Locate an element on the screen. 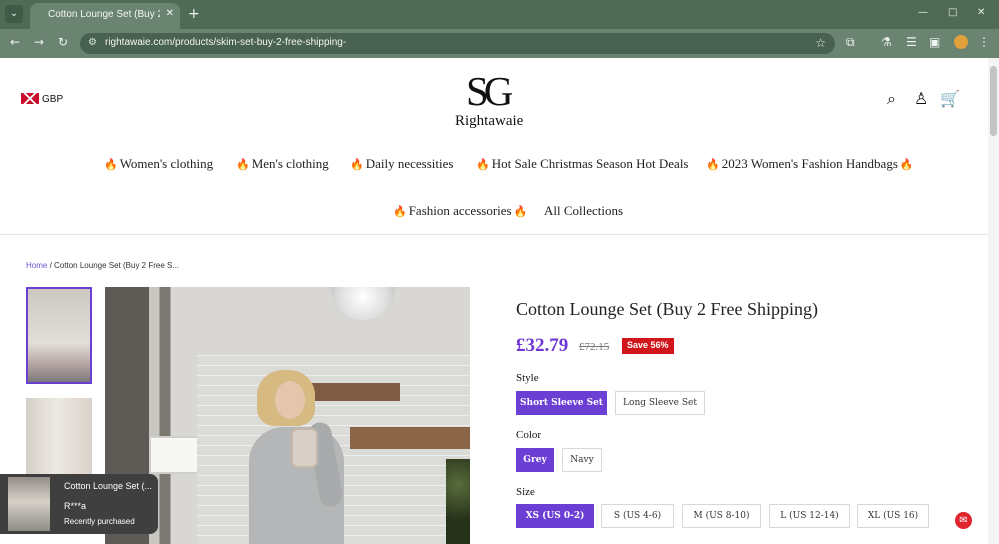 The width and height of the screenshot is (999, 544). more-icon: ⋮ is located at coordinates (984, 42).